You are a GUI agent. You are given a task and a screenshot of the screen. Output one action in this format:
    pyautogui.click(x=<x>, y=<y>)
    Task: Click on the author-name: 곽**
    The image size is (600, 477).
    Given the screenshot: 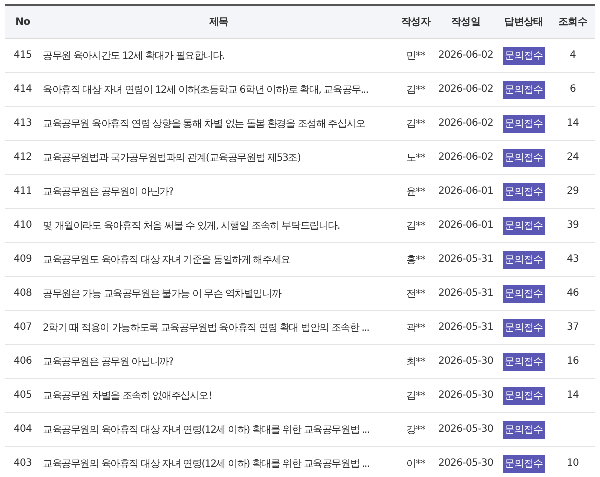 What is the action you would take?
    pyautogui.click(x=416, y=328)
    